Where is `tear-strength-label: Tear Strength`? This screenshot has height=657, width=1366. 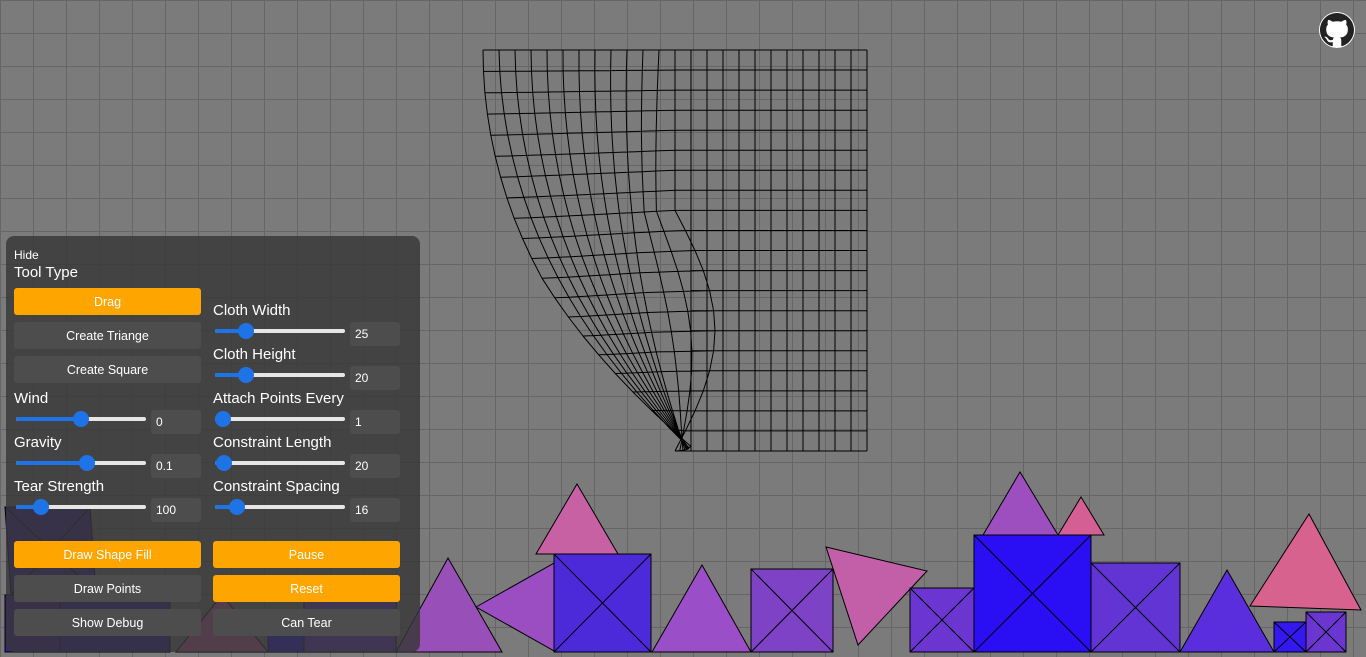
tear-strength-label: Tear Strength is located at coordinates (59, 486).